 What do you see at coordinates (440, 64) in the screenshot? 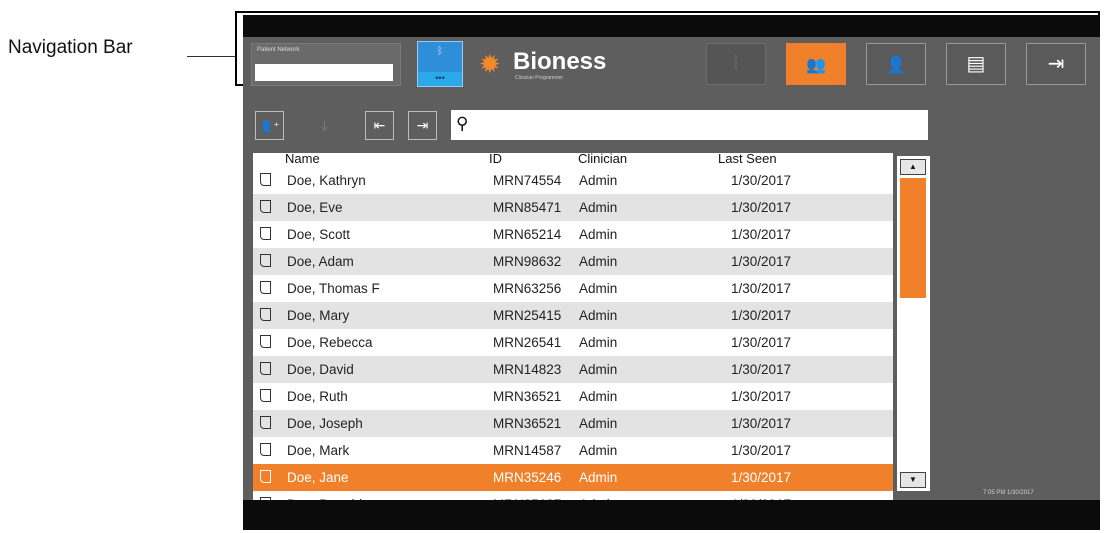
I see `bluetooth-button: ᛒ •••` at bounding box center [440, 64].